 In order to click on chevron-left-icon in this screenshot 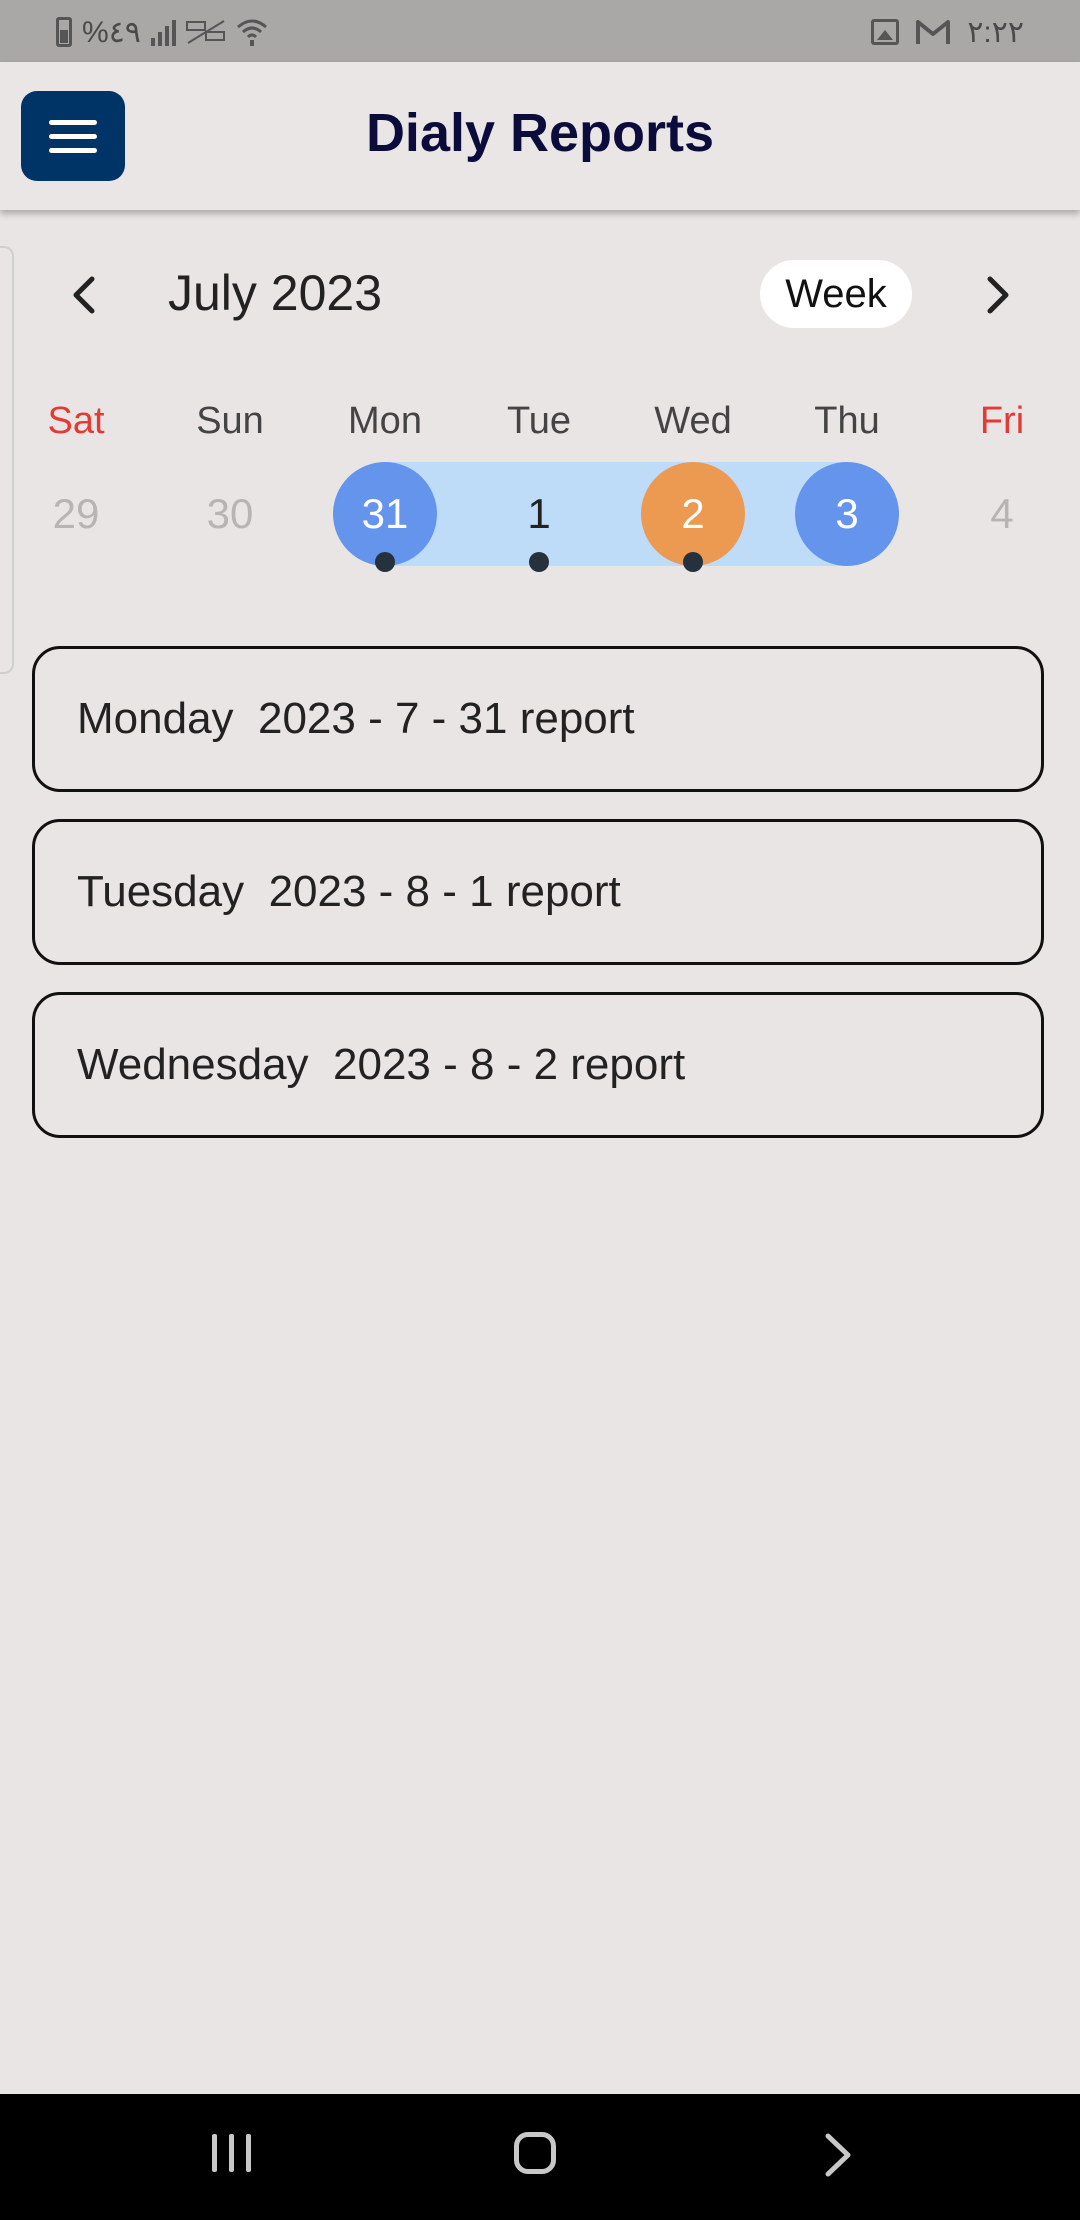, I will do `click(84, 295)`.